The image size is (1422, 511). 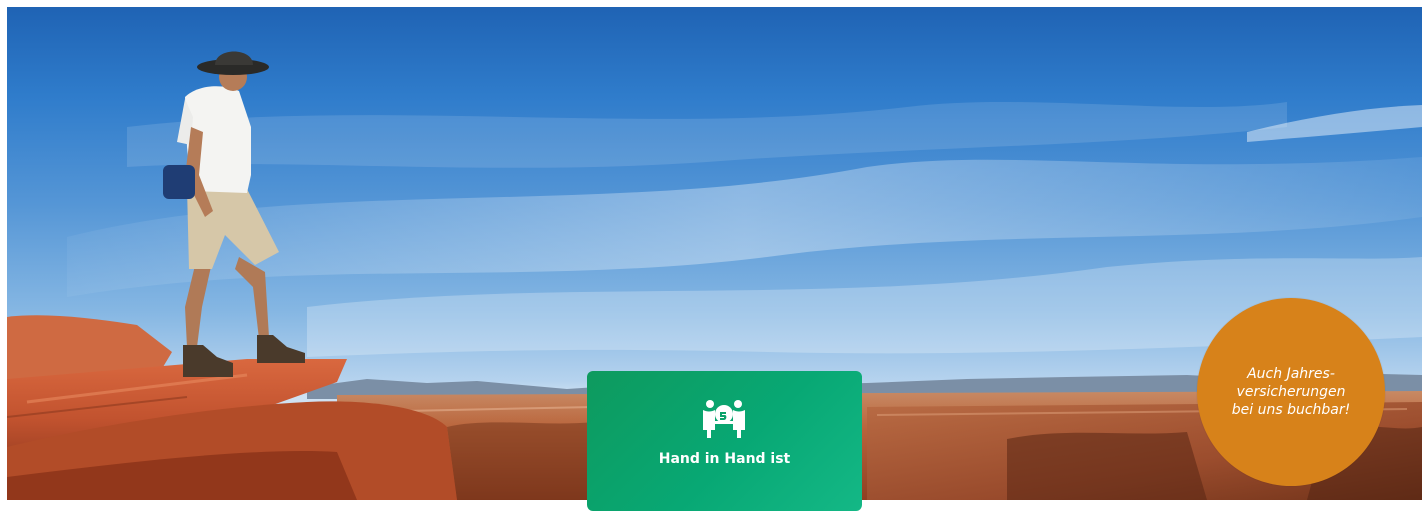 I want to click on card-title: Hand in Hand ist, so click(x=724, y=459).